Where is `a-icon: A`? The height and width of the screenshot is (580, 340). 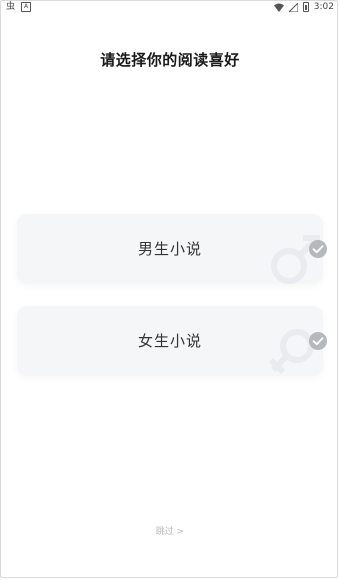
a-icon: A is located at coordinates (26, 7).